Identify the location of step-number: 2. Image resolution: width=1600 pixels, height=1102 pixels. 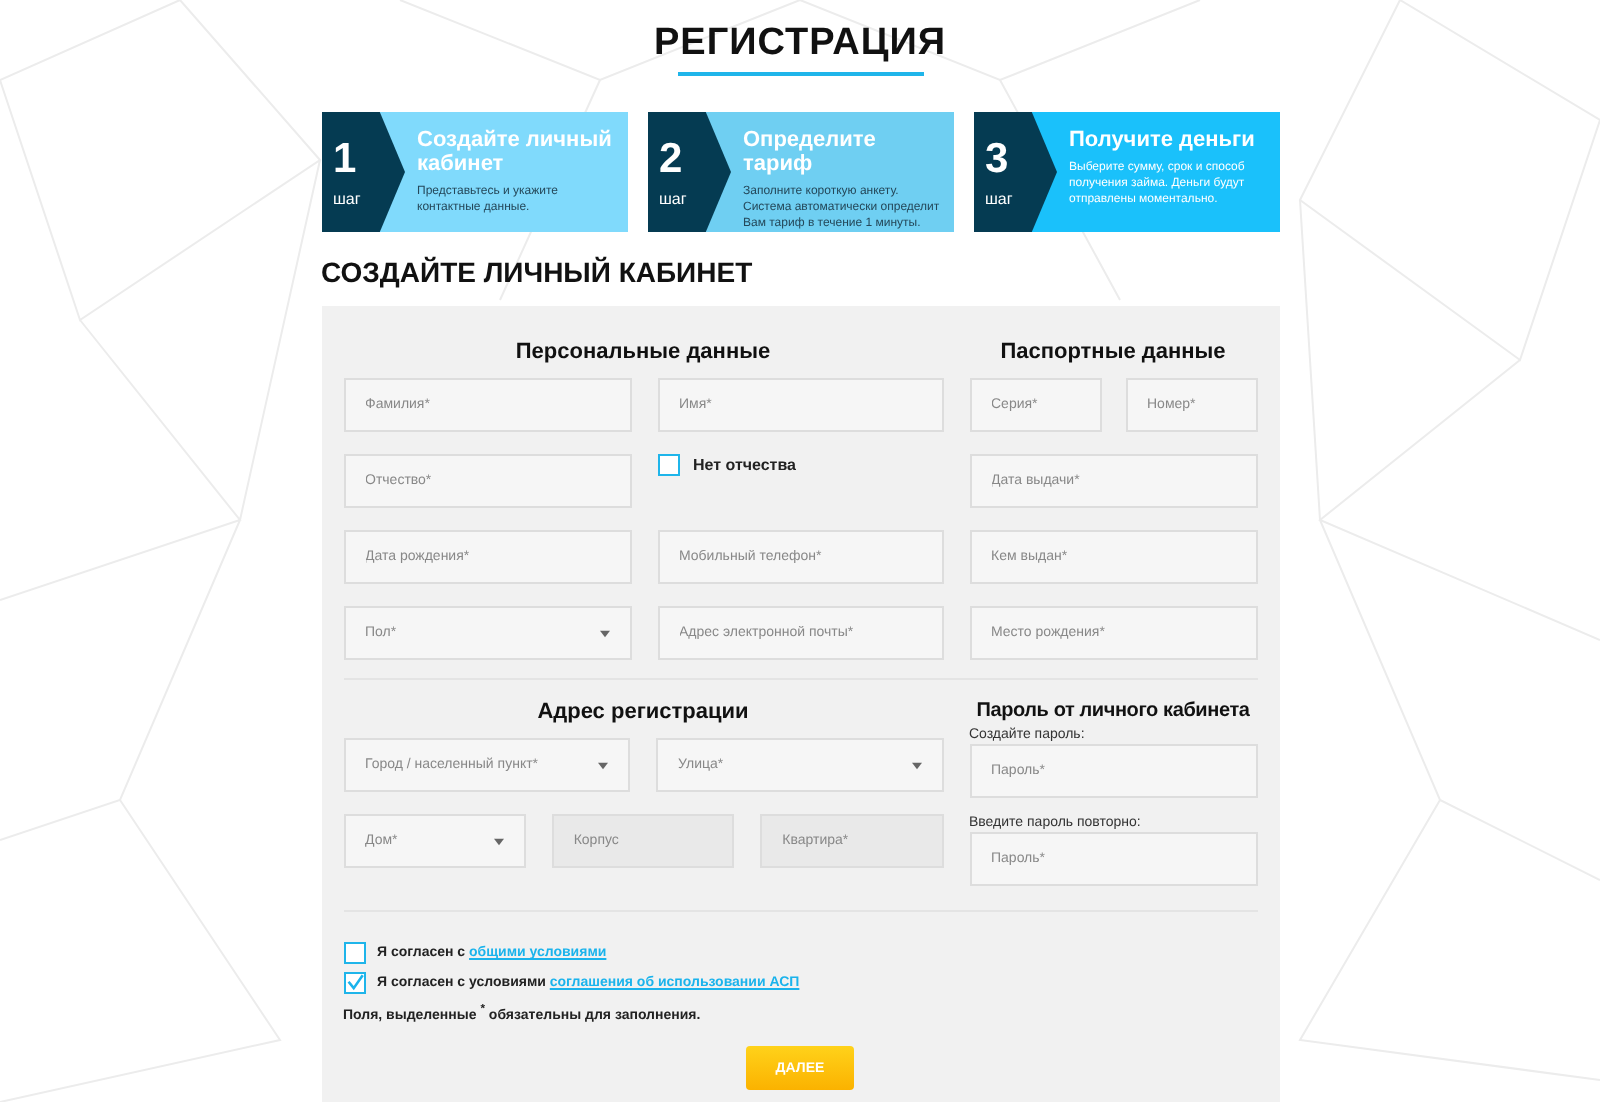
(672, 159).